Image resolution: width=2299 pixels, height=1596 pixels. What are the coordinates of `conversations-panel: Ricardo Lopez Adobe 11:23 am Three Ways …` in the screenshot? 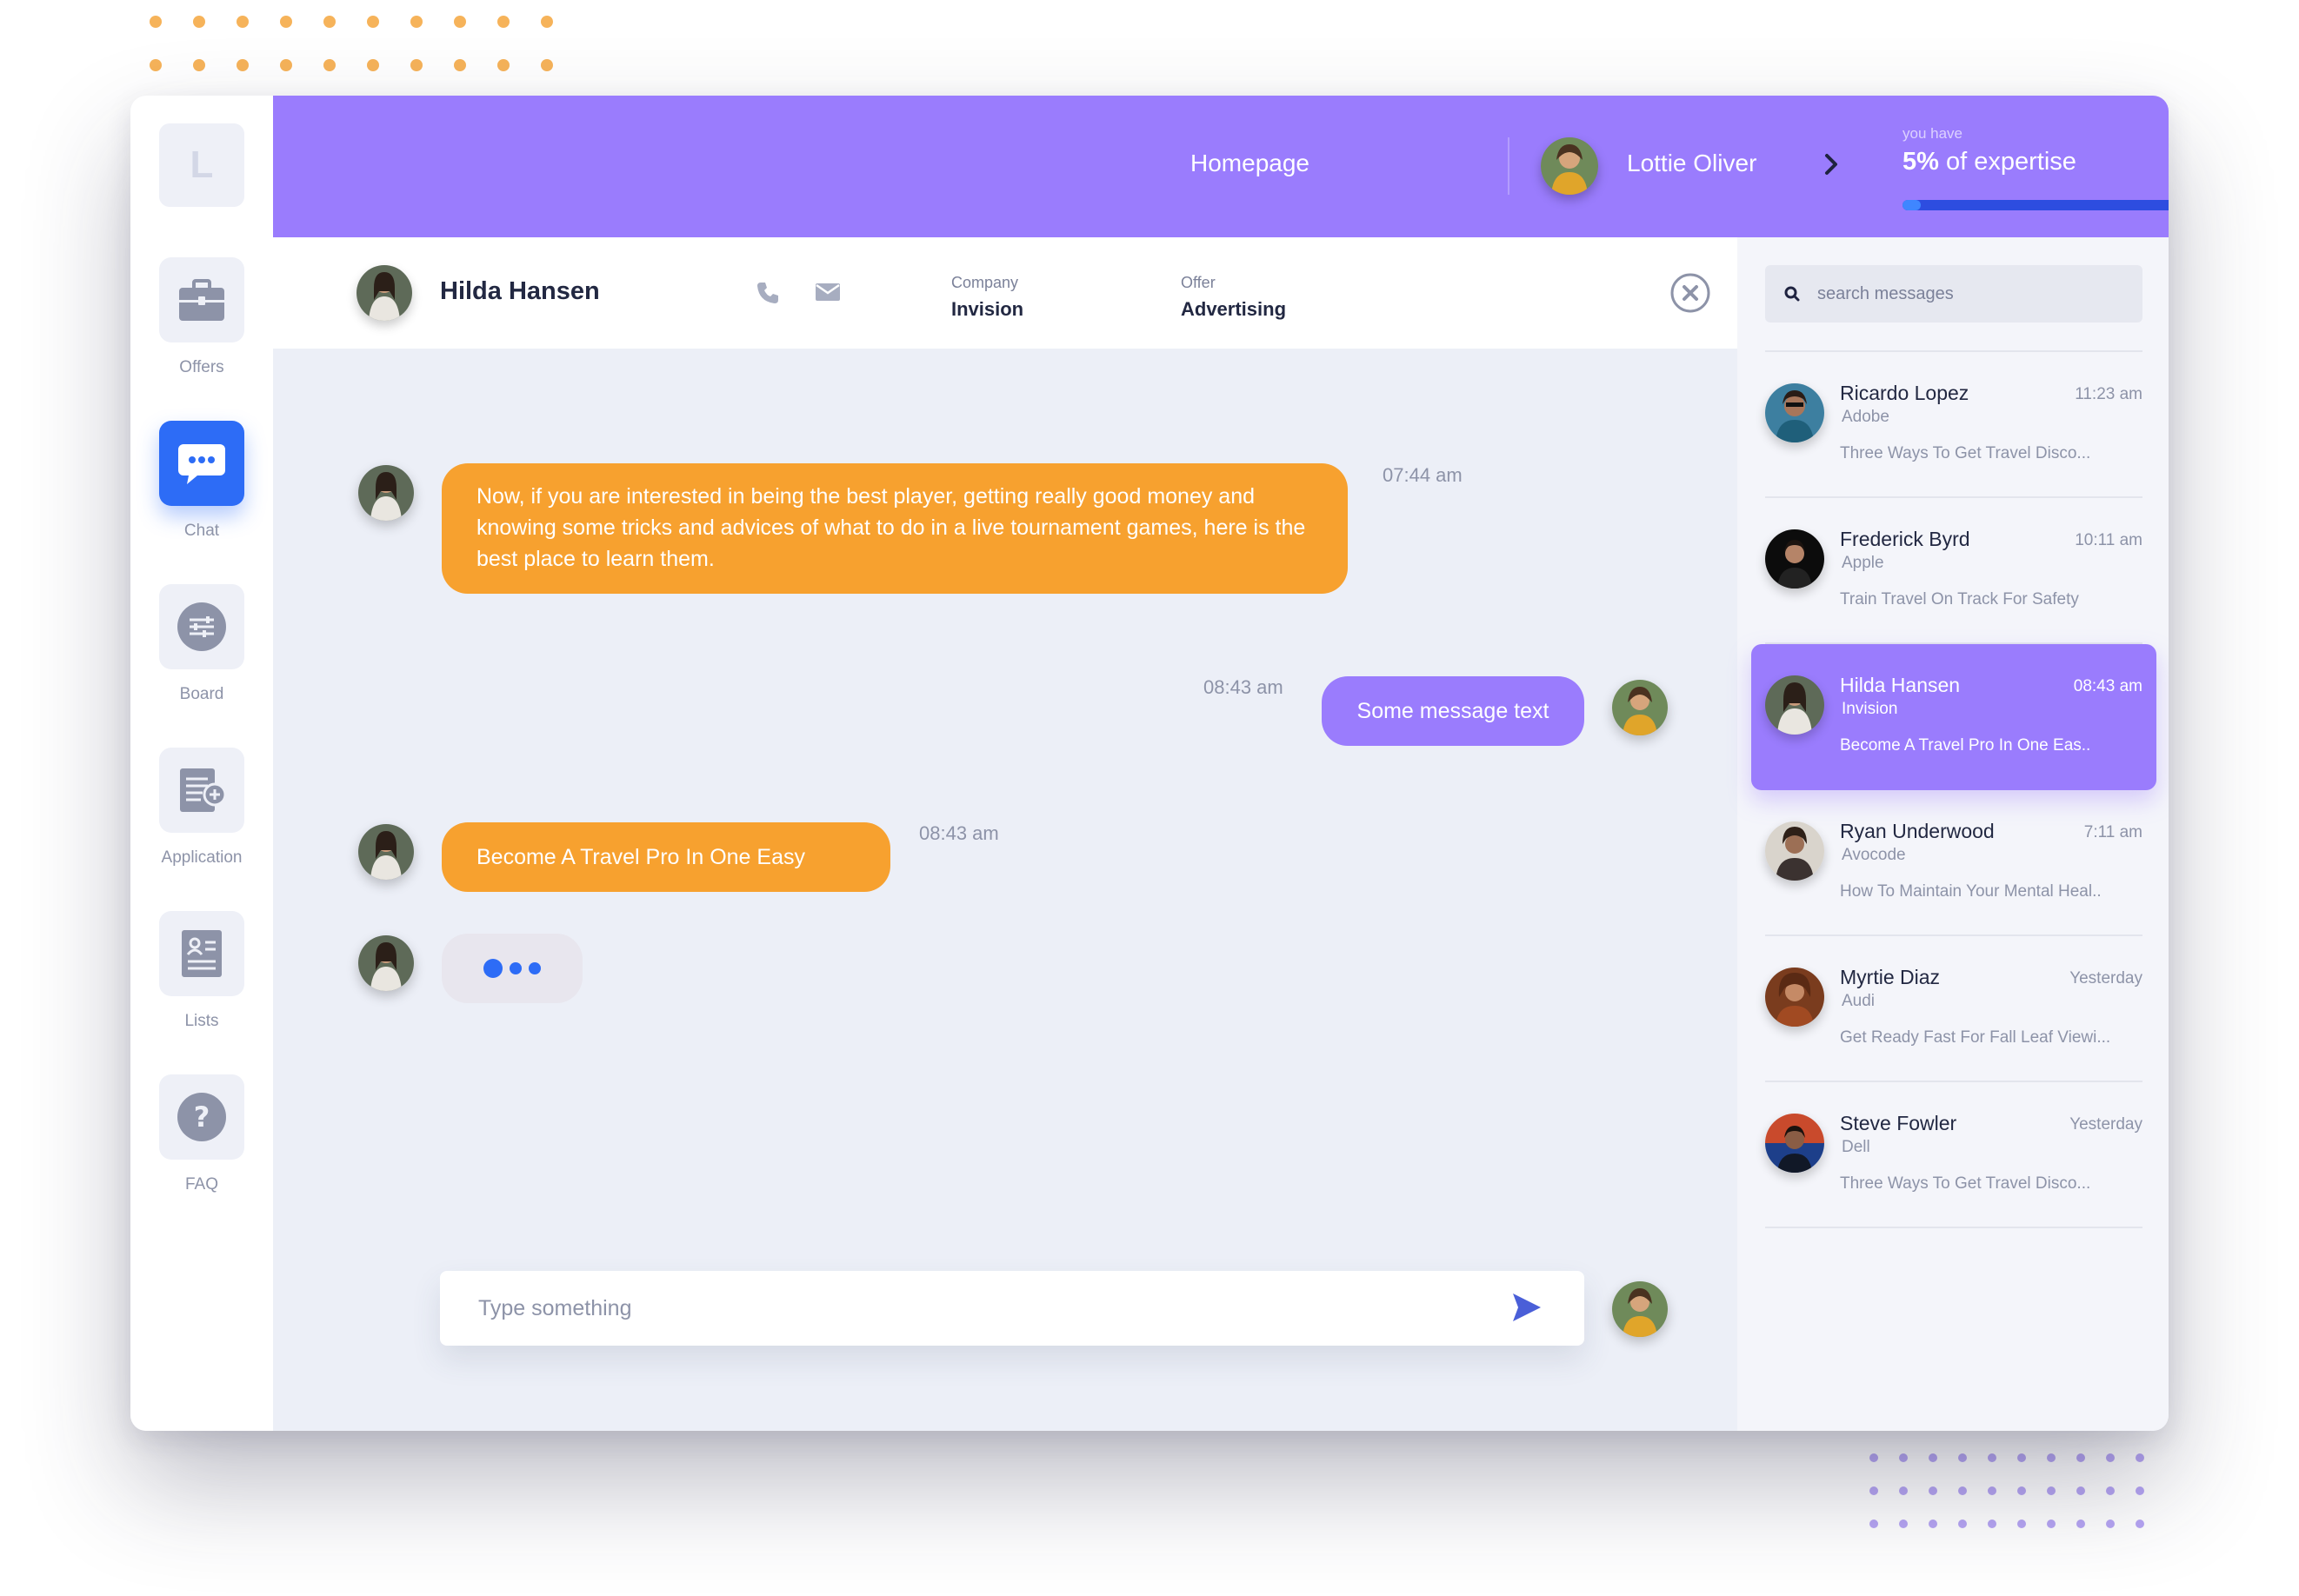 It's located at (1953, 834).